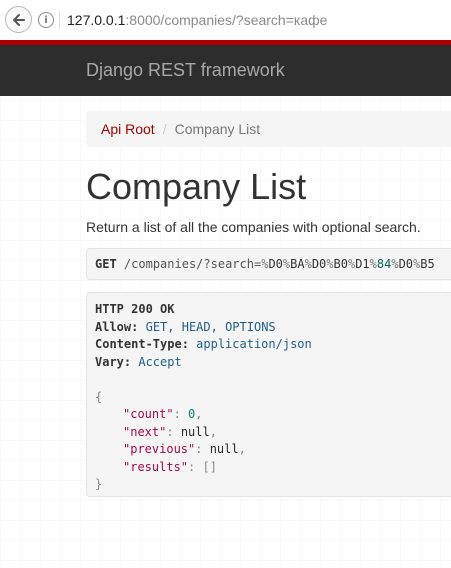  What do you see at coordinates (148, 414) in the screenshot?
I see `json-key: "count"` at bounding box center [148, 414].